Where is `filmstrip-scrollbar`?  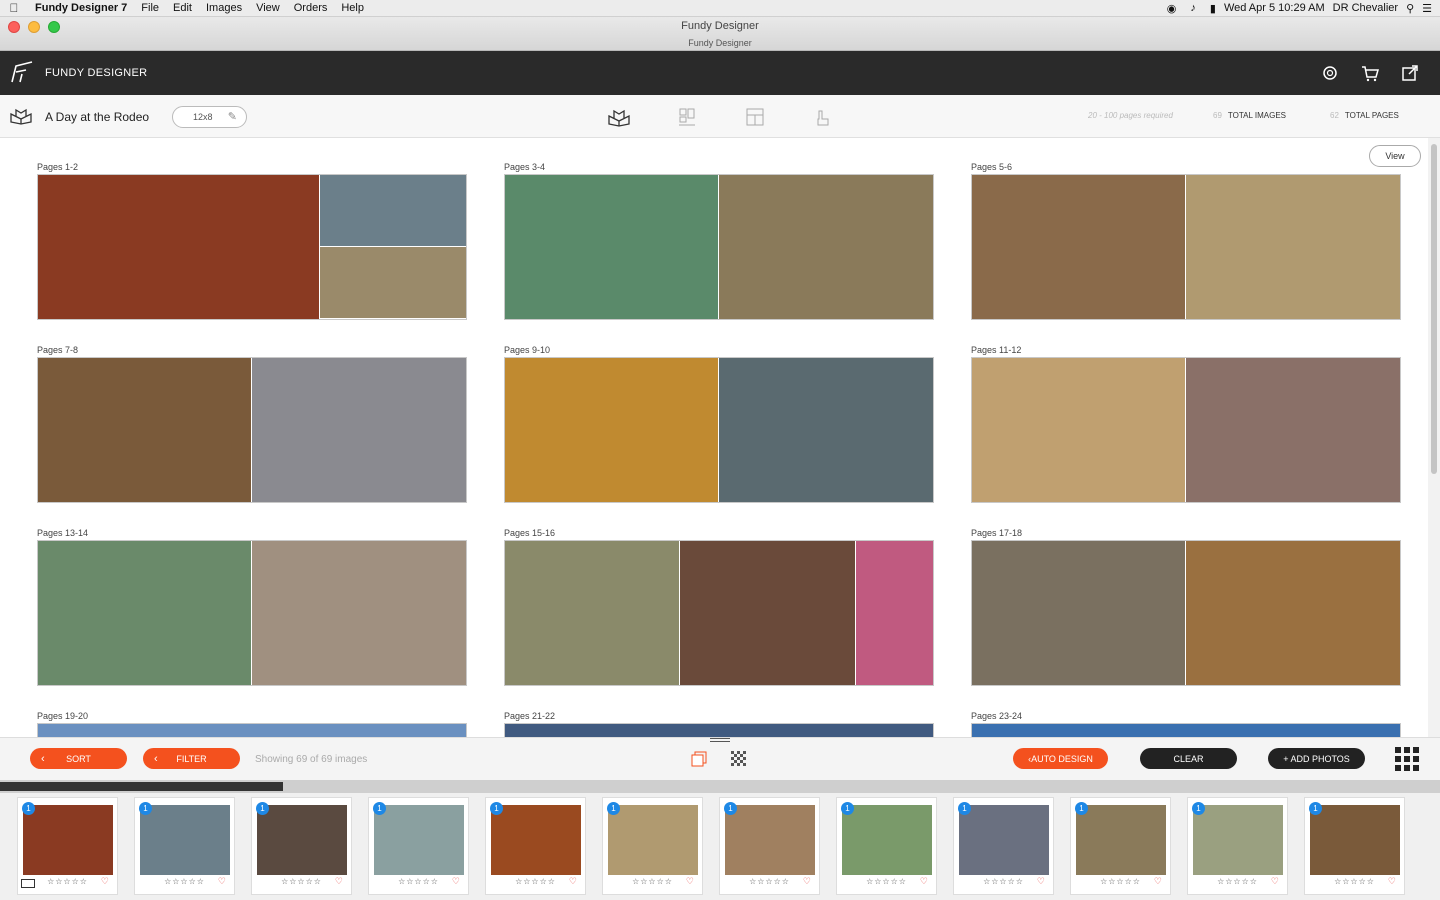 filmstrip-scrollbar is located at coordinates (720, 786).